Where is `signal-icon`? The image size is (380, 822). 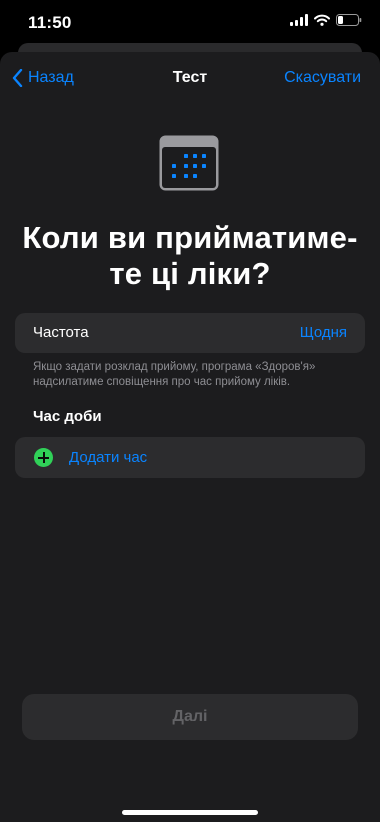 signal-icon is located at coordinates (299, 20).